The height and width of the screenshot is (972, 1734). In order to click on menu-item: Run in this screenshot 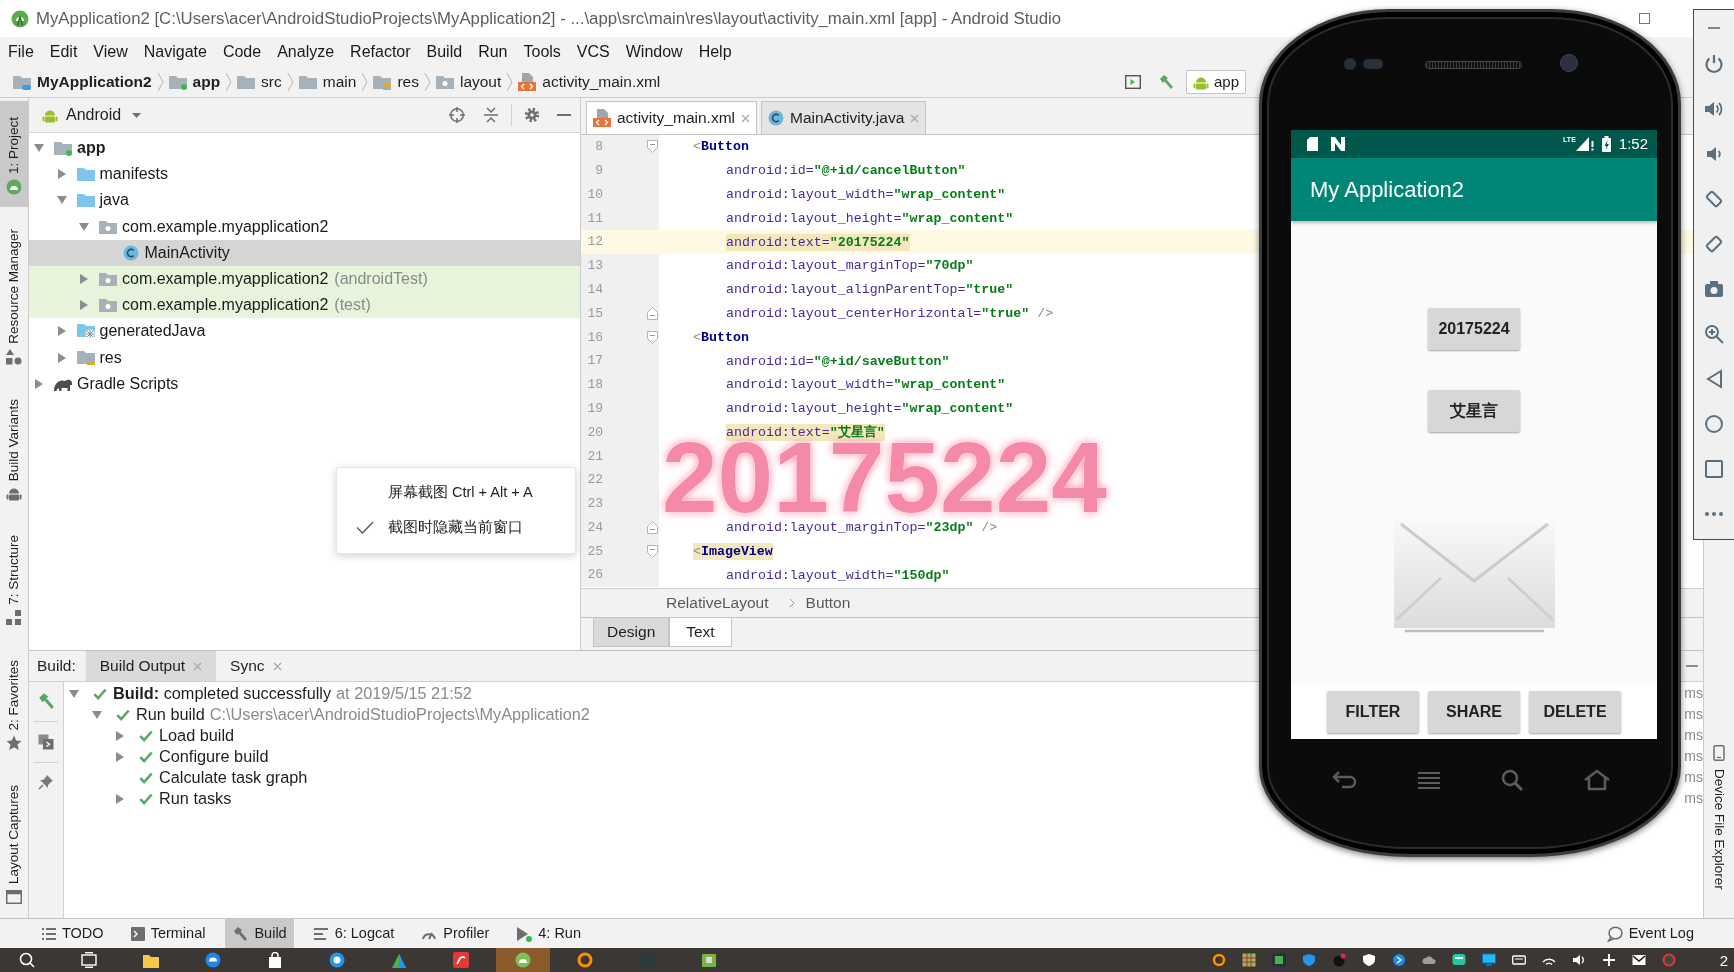, I will do `click(493, 52)`.